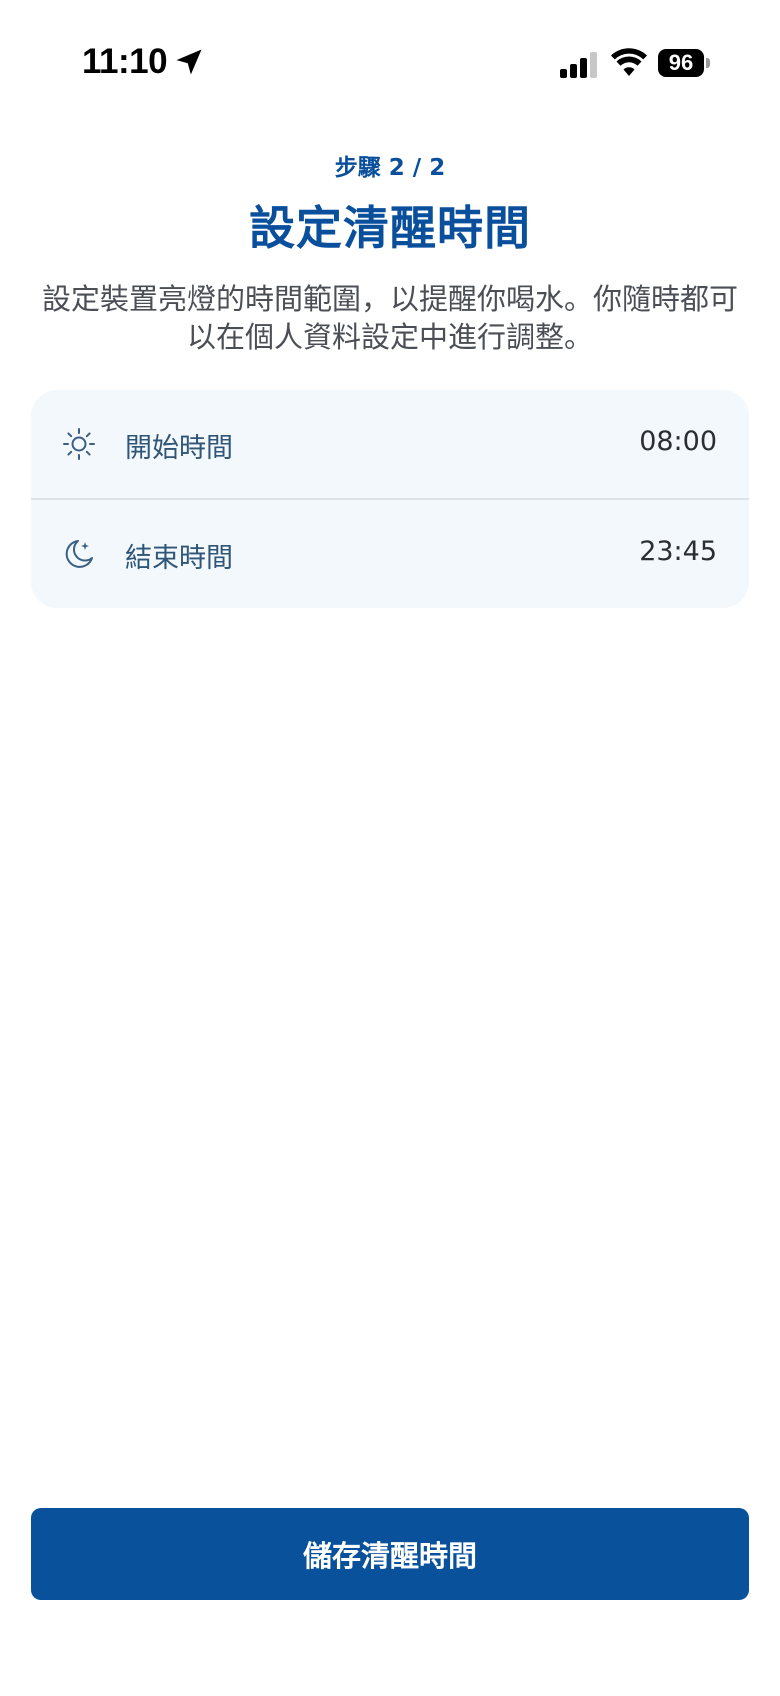  Describe the element at coordinates (390, 499) in the screenshot. I see `schedule-card: 開始時間 08:00 結束時間 23:45` at that location.